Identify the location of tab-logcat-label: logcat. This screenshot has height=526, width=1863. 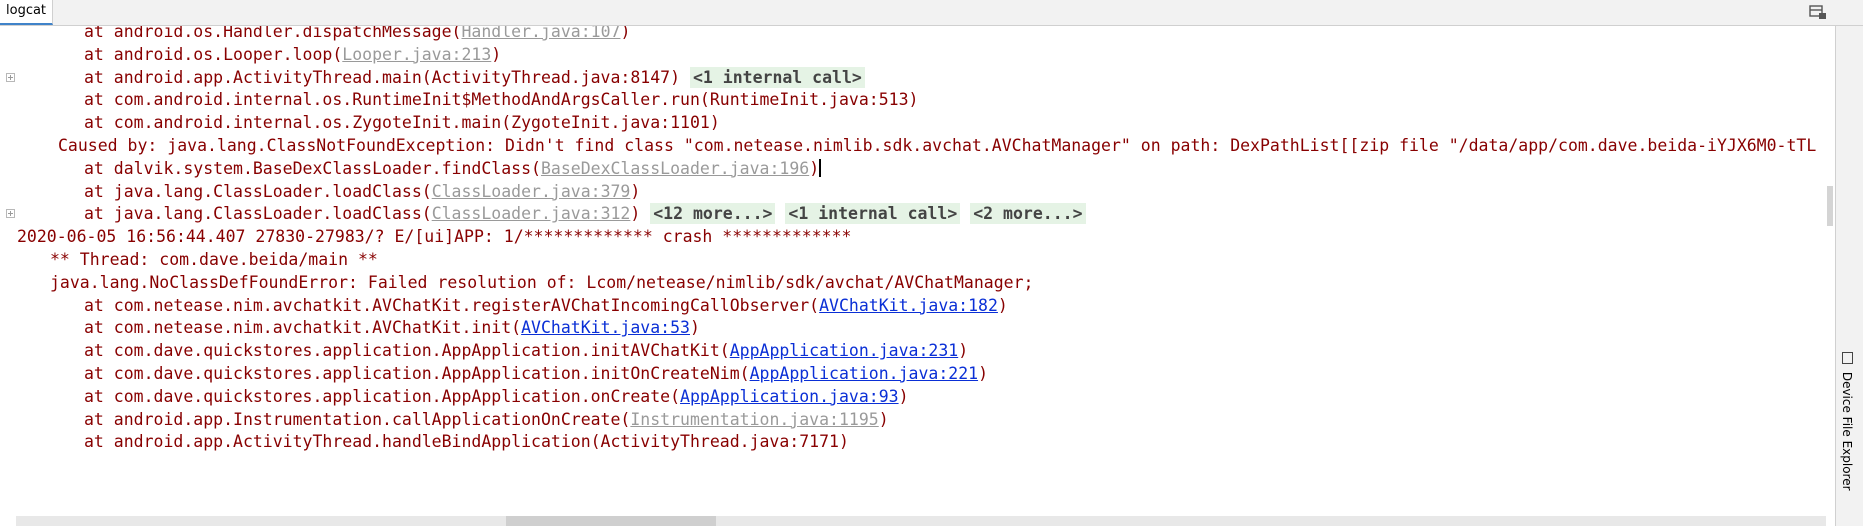
(26, 10).